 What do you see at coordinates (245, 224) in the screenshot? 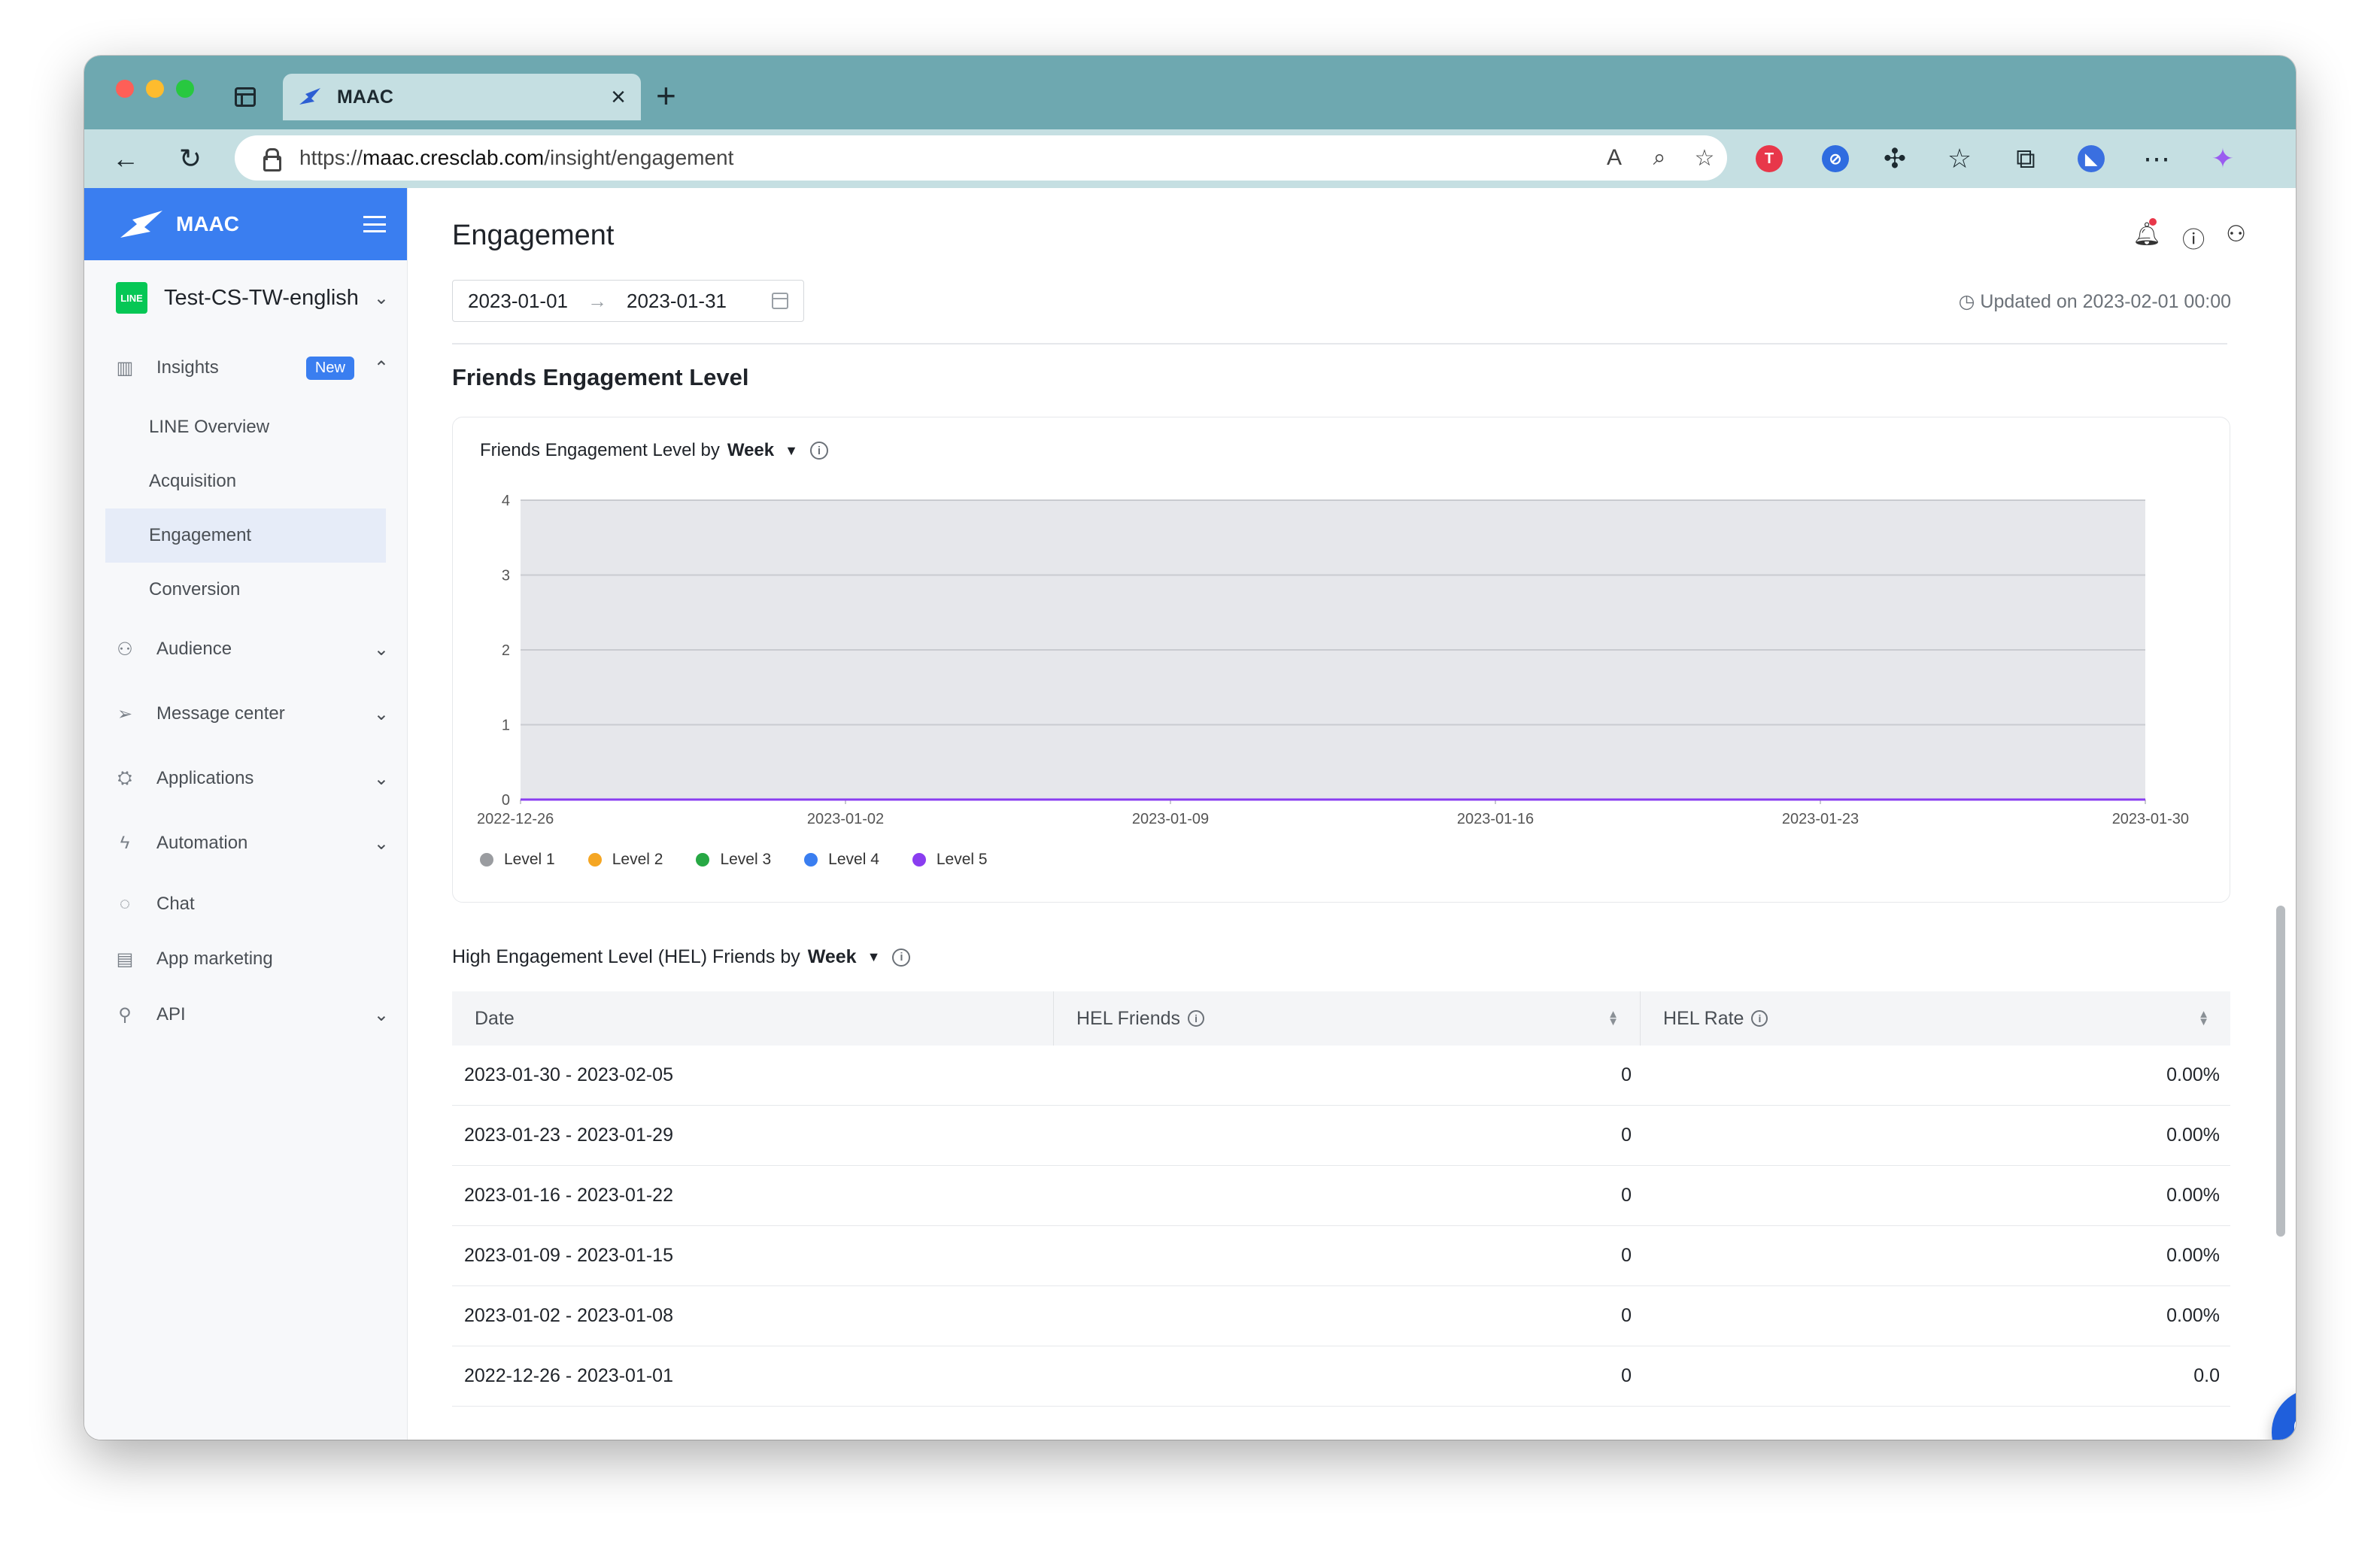
I see `brand-bar: MAAC` at bounding box center [245, 224].